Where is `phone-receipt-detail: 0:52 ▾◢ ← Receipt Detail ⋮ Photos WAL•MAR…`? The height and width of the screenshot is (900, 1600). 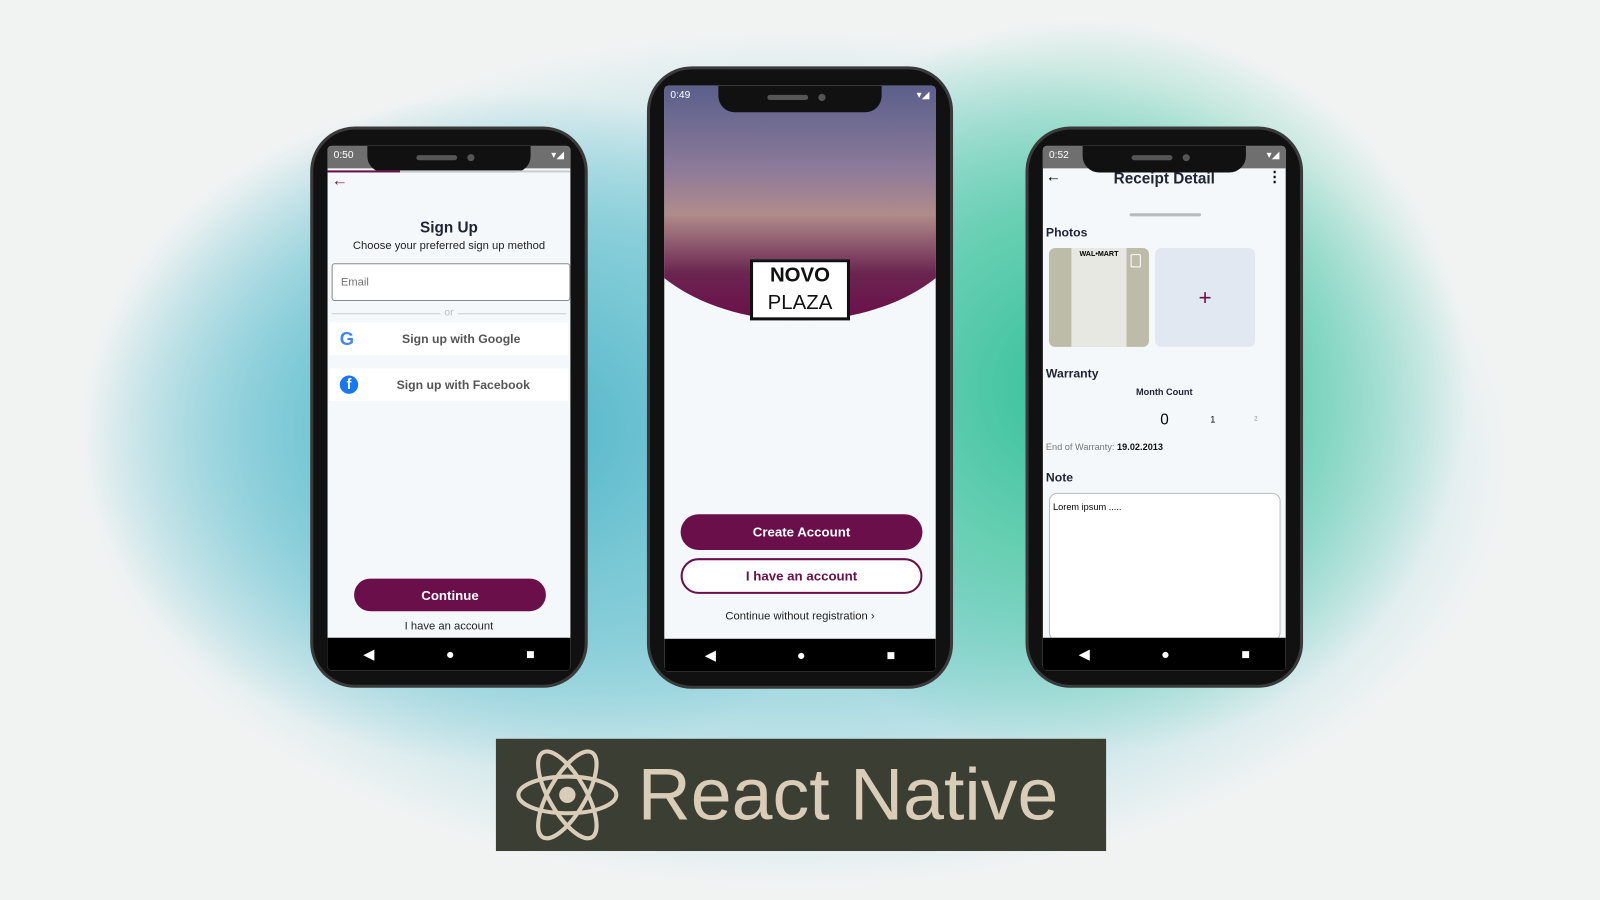
phone-receipt-detail: 0:52 ▾◢ ← Receipt Detail ⋮ Photos WAL•MAR… is located at coordinates (1164, 407).